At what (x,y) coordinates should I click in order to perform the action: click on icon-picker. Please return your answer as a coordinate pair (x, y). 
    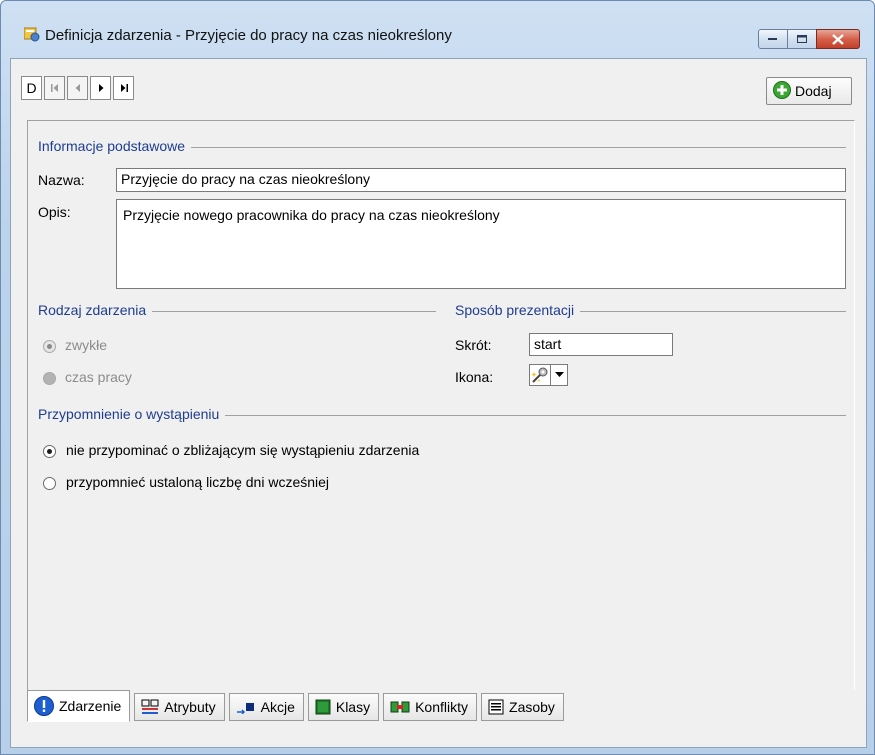
    Looking at the image, I should click on (540, 375).